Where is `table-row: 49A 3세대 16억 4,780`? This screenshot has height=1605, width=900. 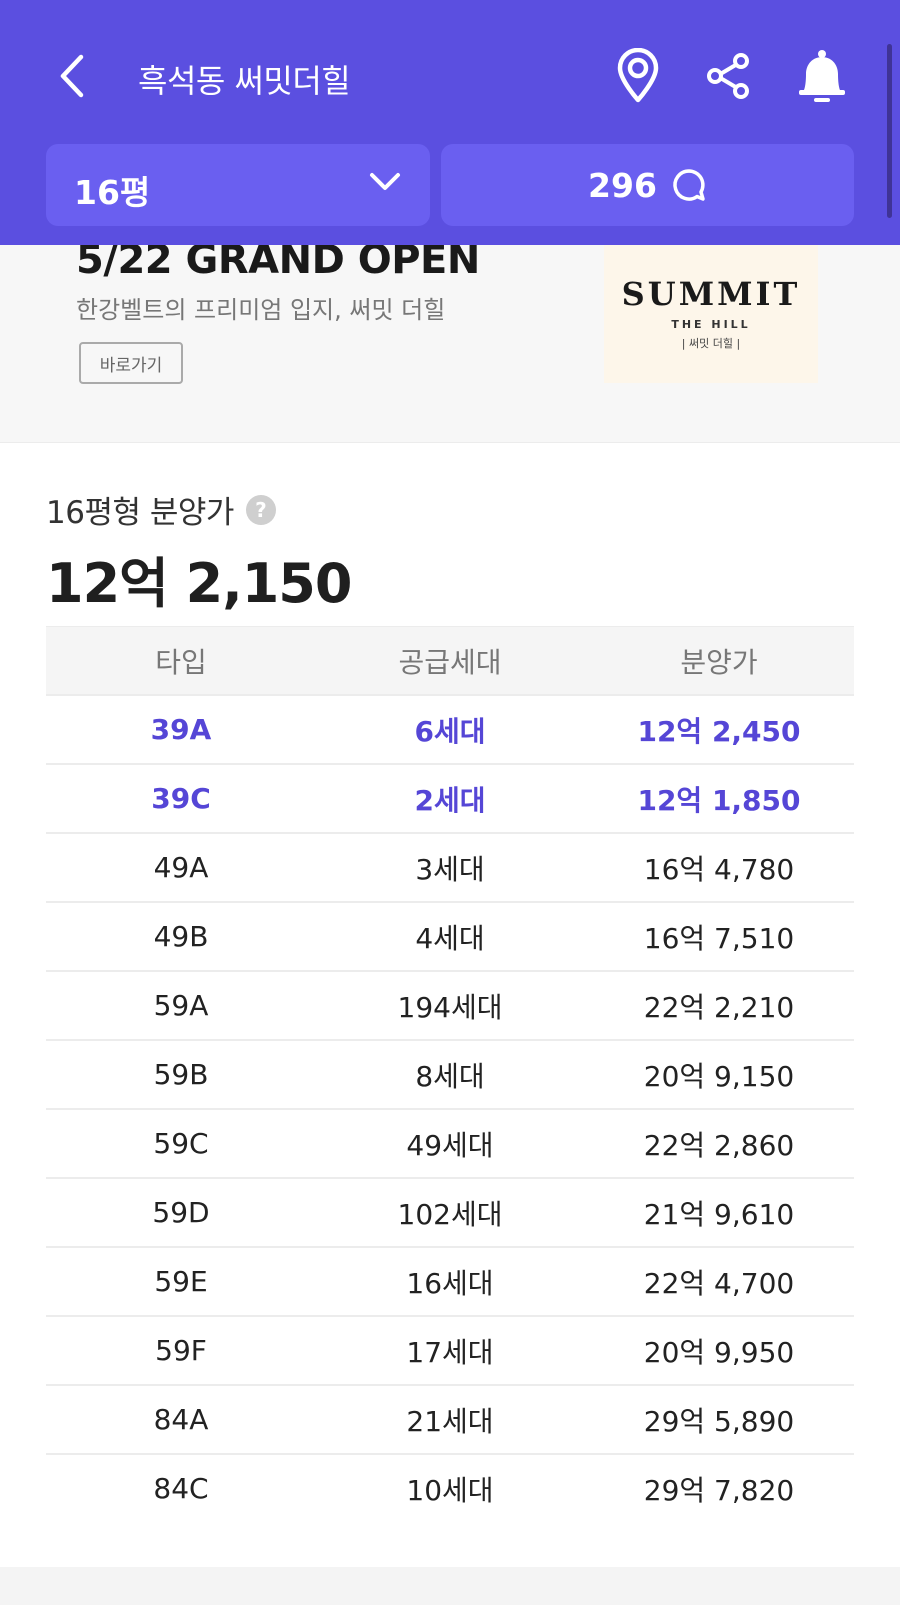 table-row: 49A 3세대 16억 4,780 is located at coordinates (450, 866).